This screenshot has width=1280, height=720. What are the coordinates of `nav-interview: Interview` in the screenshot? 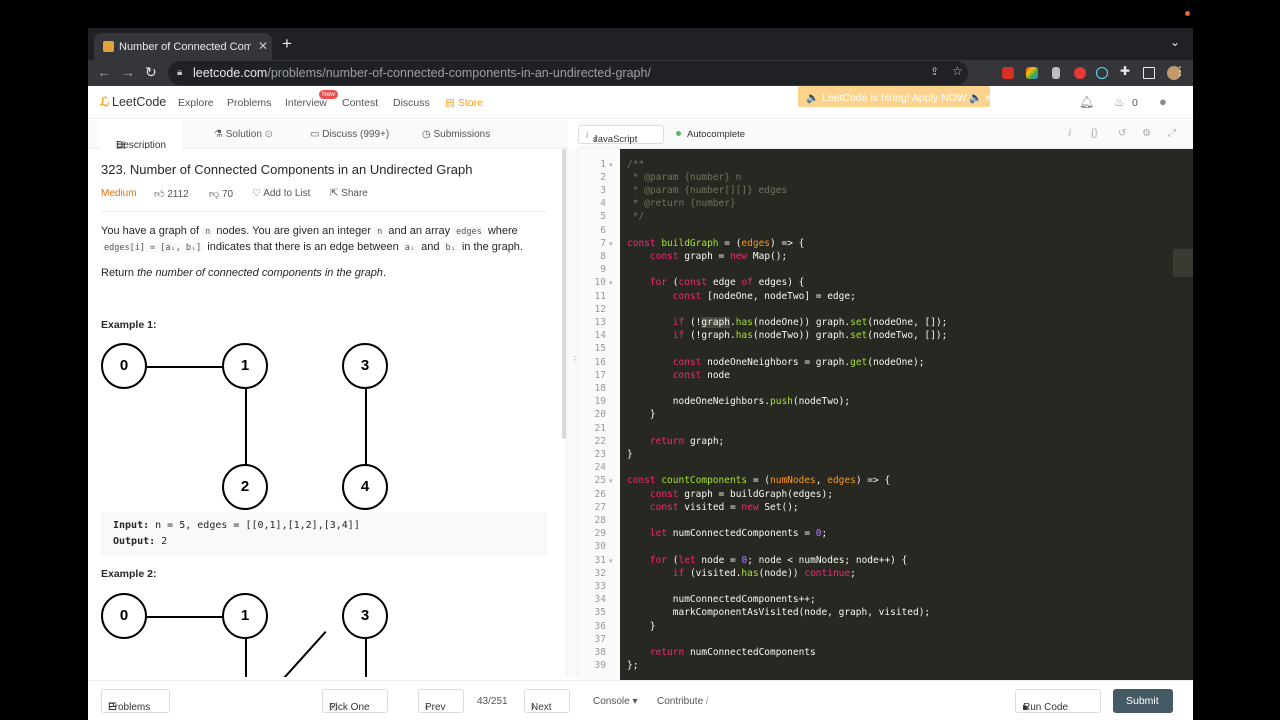 It's located at (306, 103).